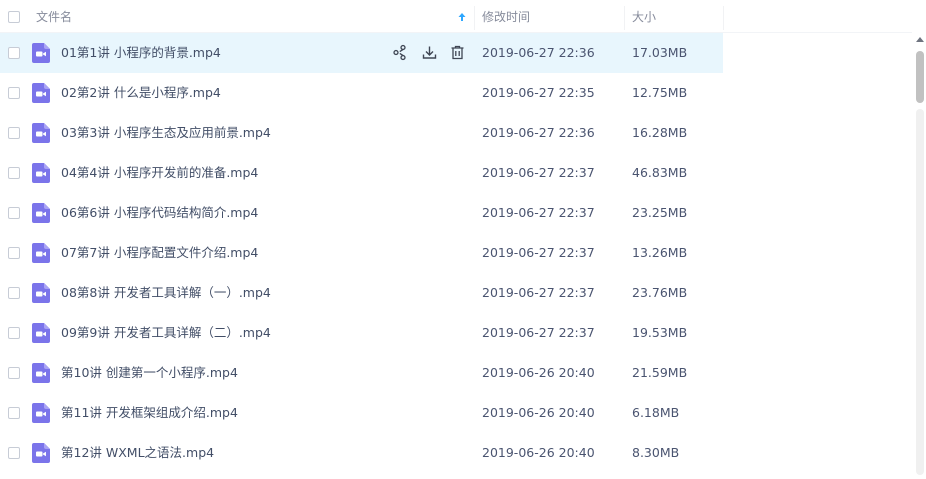  Describe the element at coordinates (141, 93) in the screenshot. I see `file-name: 02第2讲 什么是小程序.mp4` at that location.